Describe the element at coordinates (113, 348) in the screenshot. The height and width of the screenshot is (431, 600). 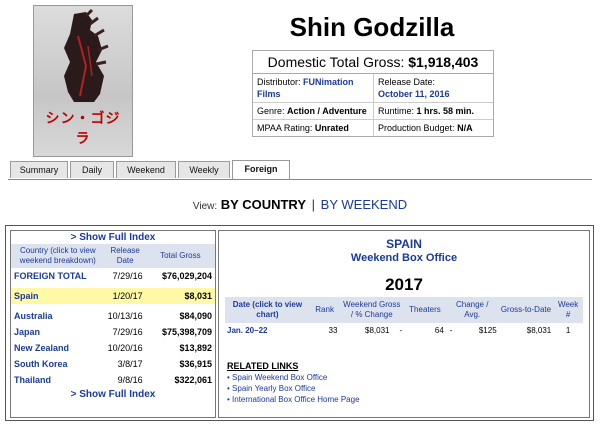
I see `table-row: New Zealand 10/20/16 $13,892` at that location.